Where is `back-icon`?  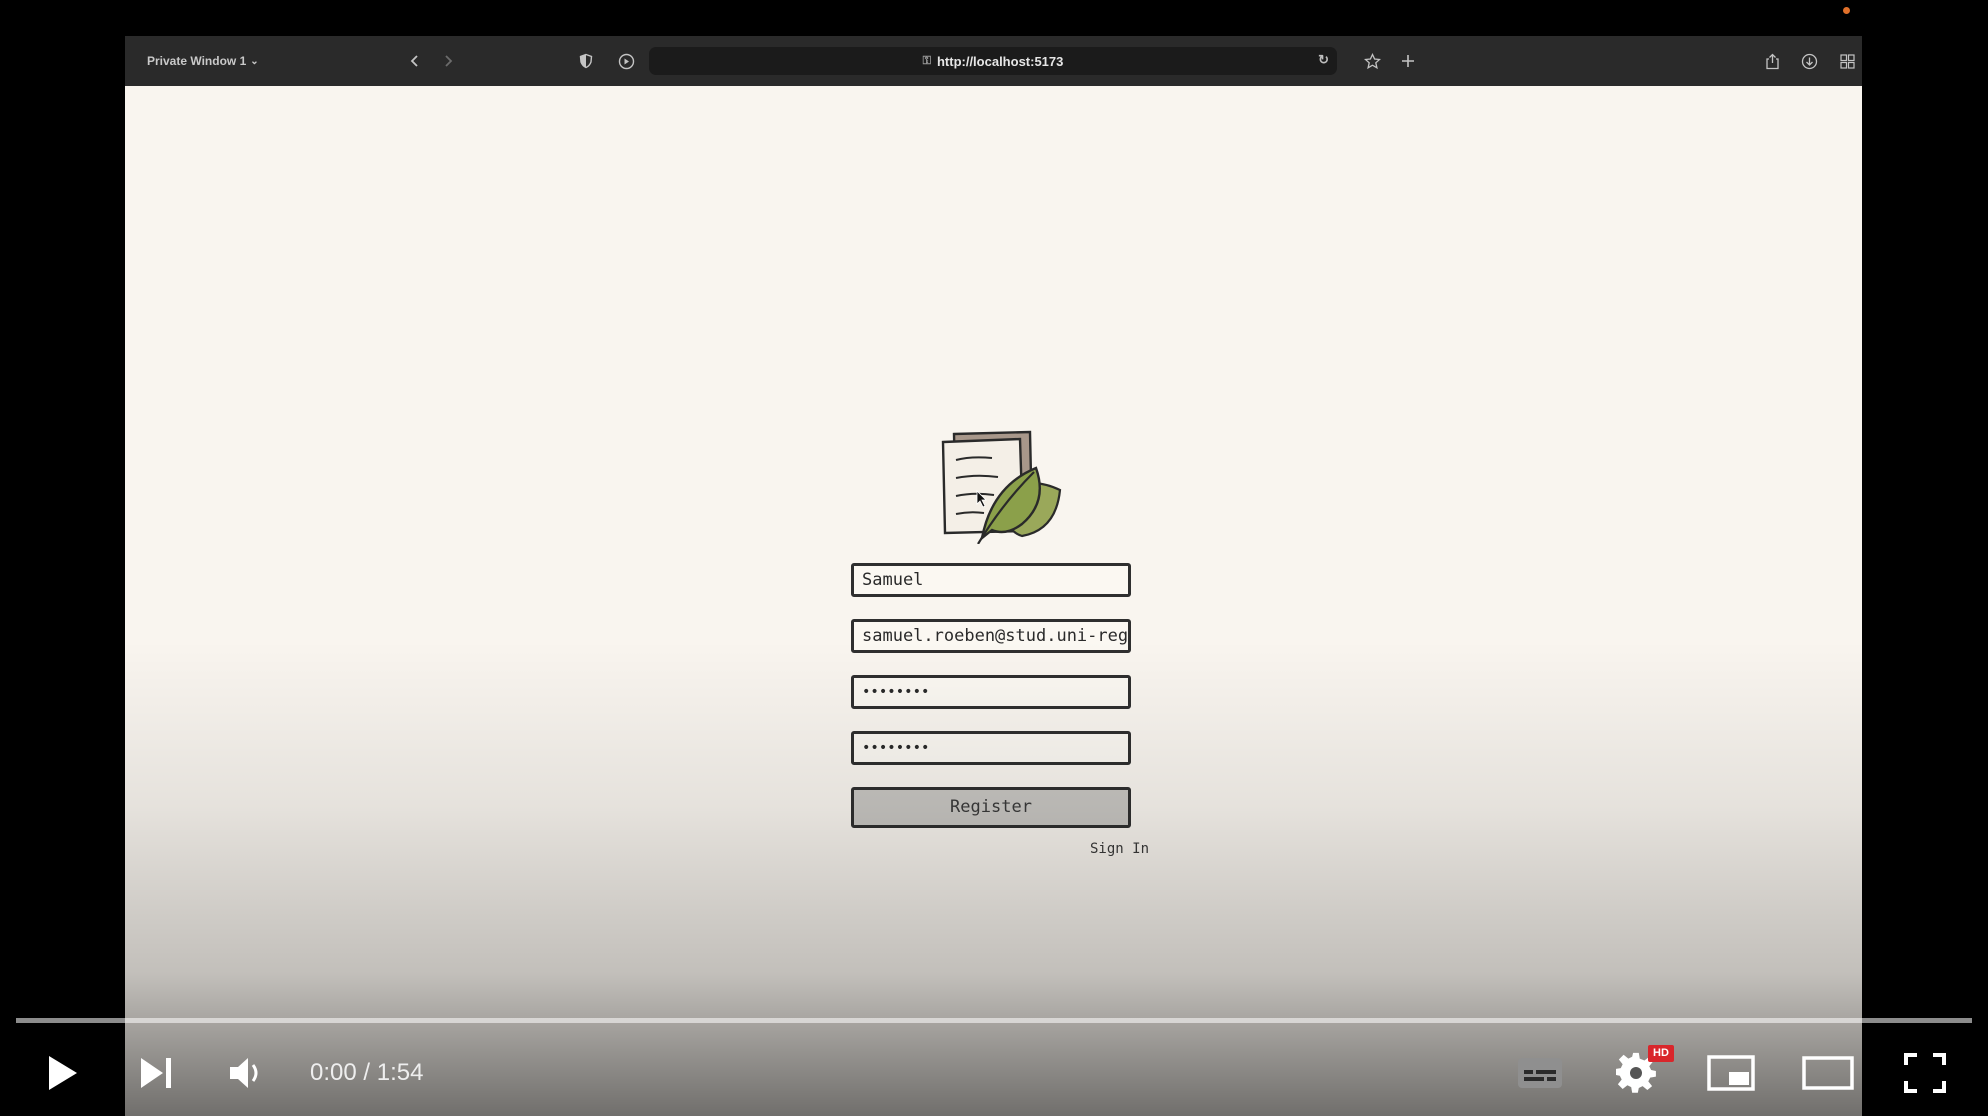 back-icon is located at coordinates (415, 61).